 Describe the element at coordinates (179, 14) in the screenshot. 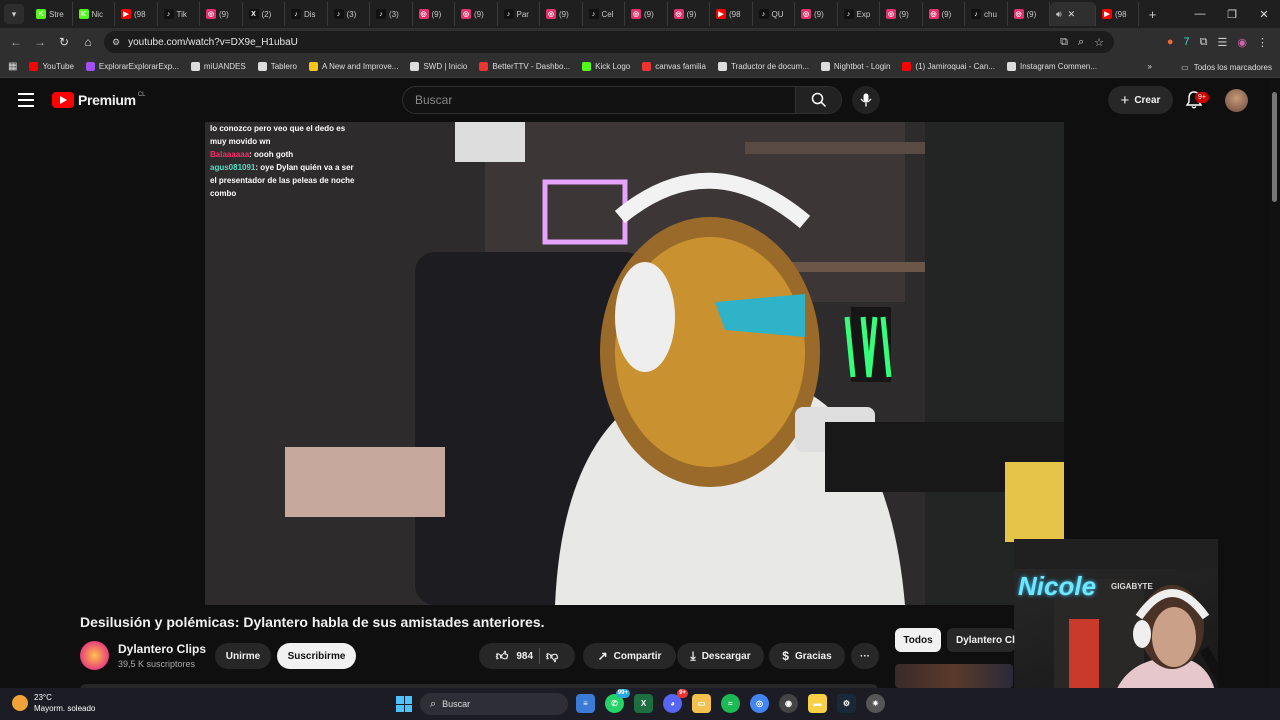

I see `browser-tab: ♪ Tik` at that location.